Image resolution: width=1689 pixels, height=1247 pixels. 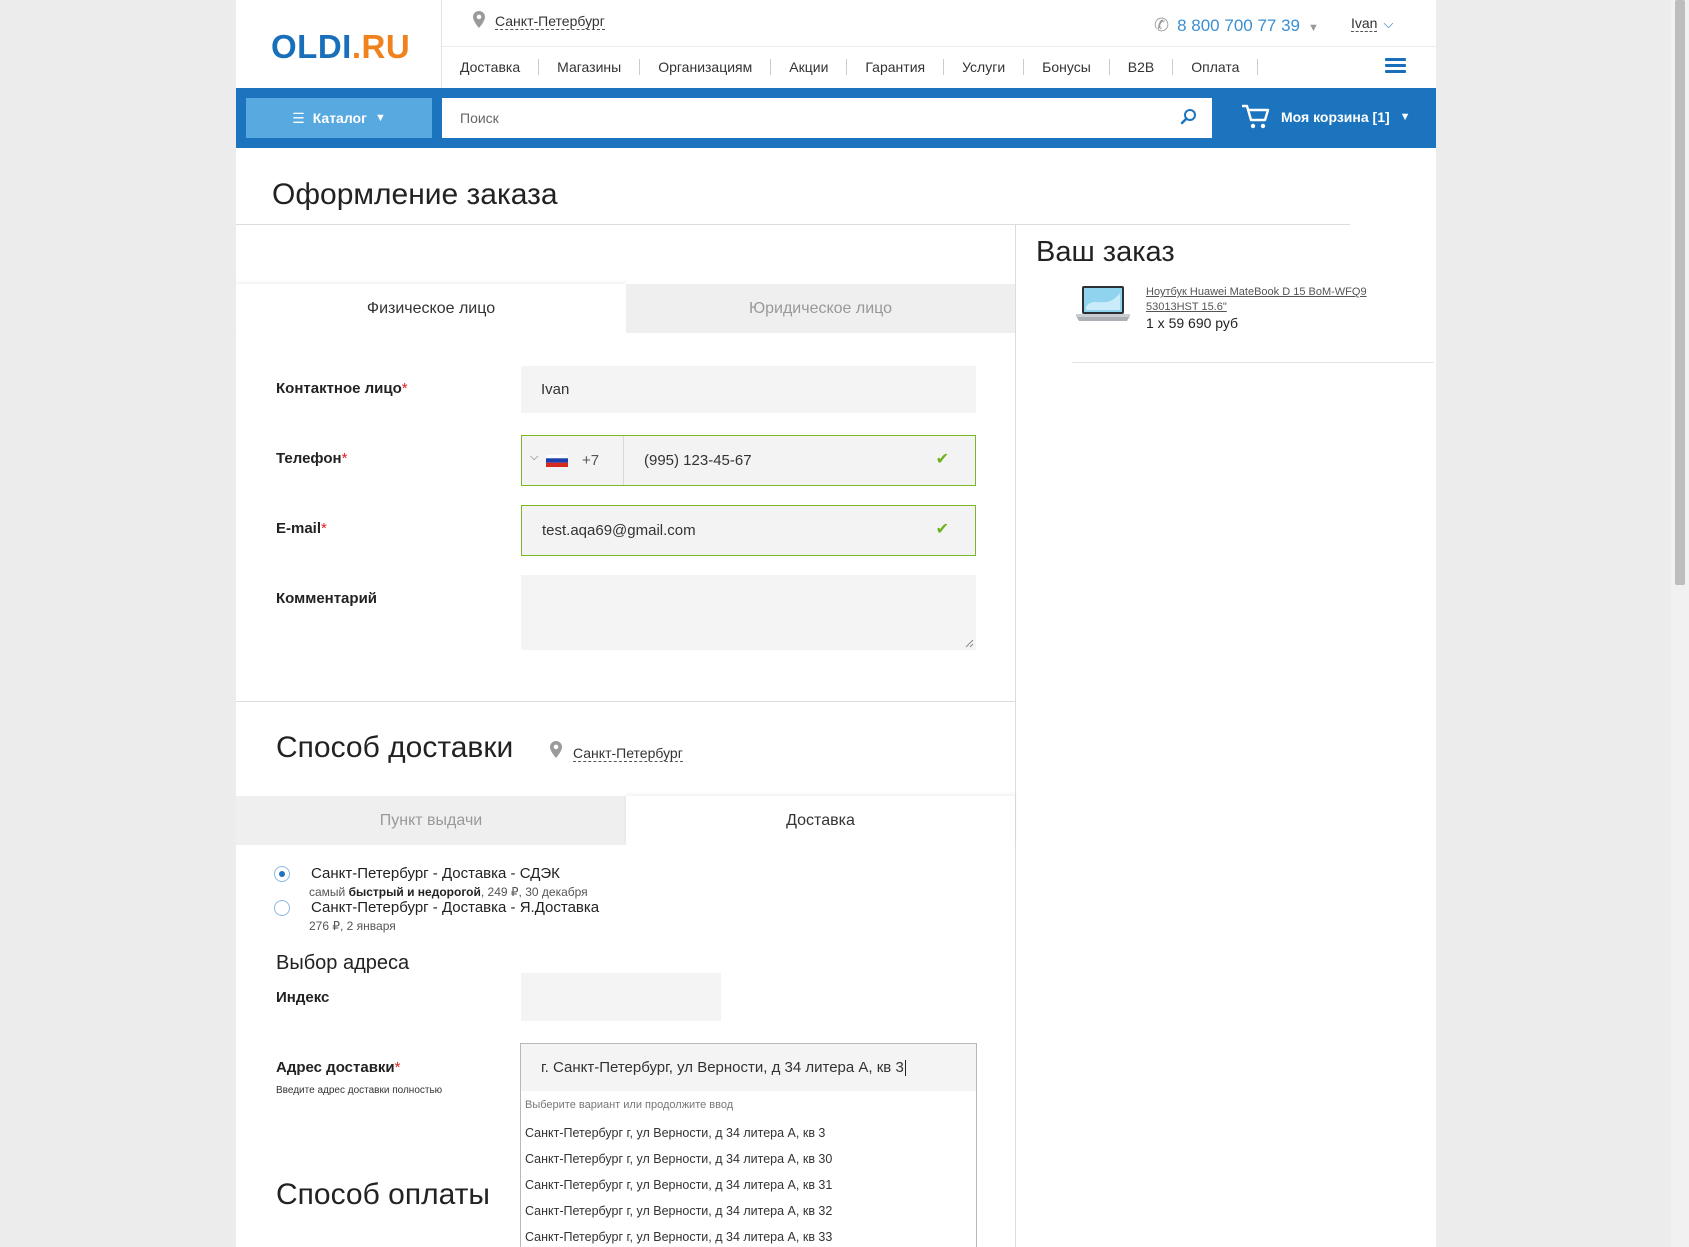 What do you see at coordinates (793, 224) in the screenshot?
I see `title-divider` at bounding box center [793, 224].